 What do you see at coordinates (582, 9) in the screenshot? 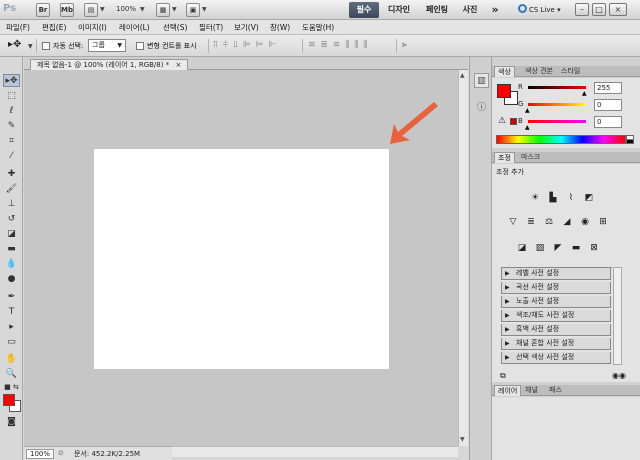
I see `minimize-button: –` at bounding box center [582, 9].